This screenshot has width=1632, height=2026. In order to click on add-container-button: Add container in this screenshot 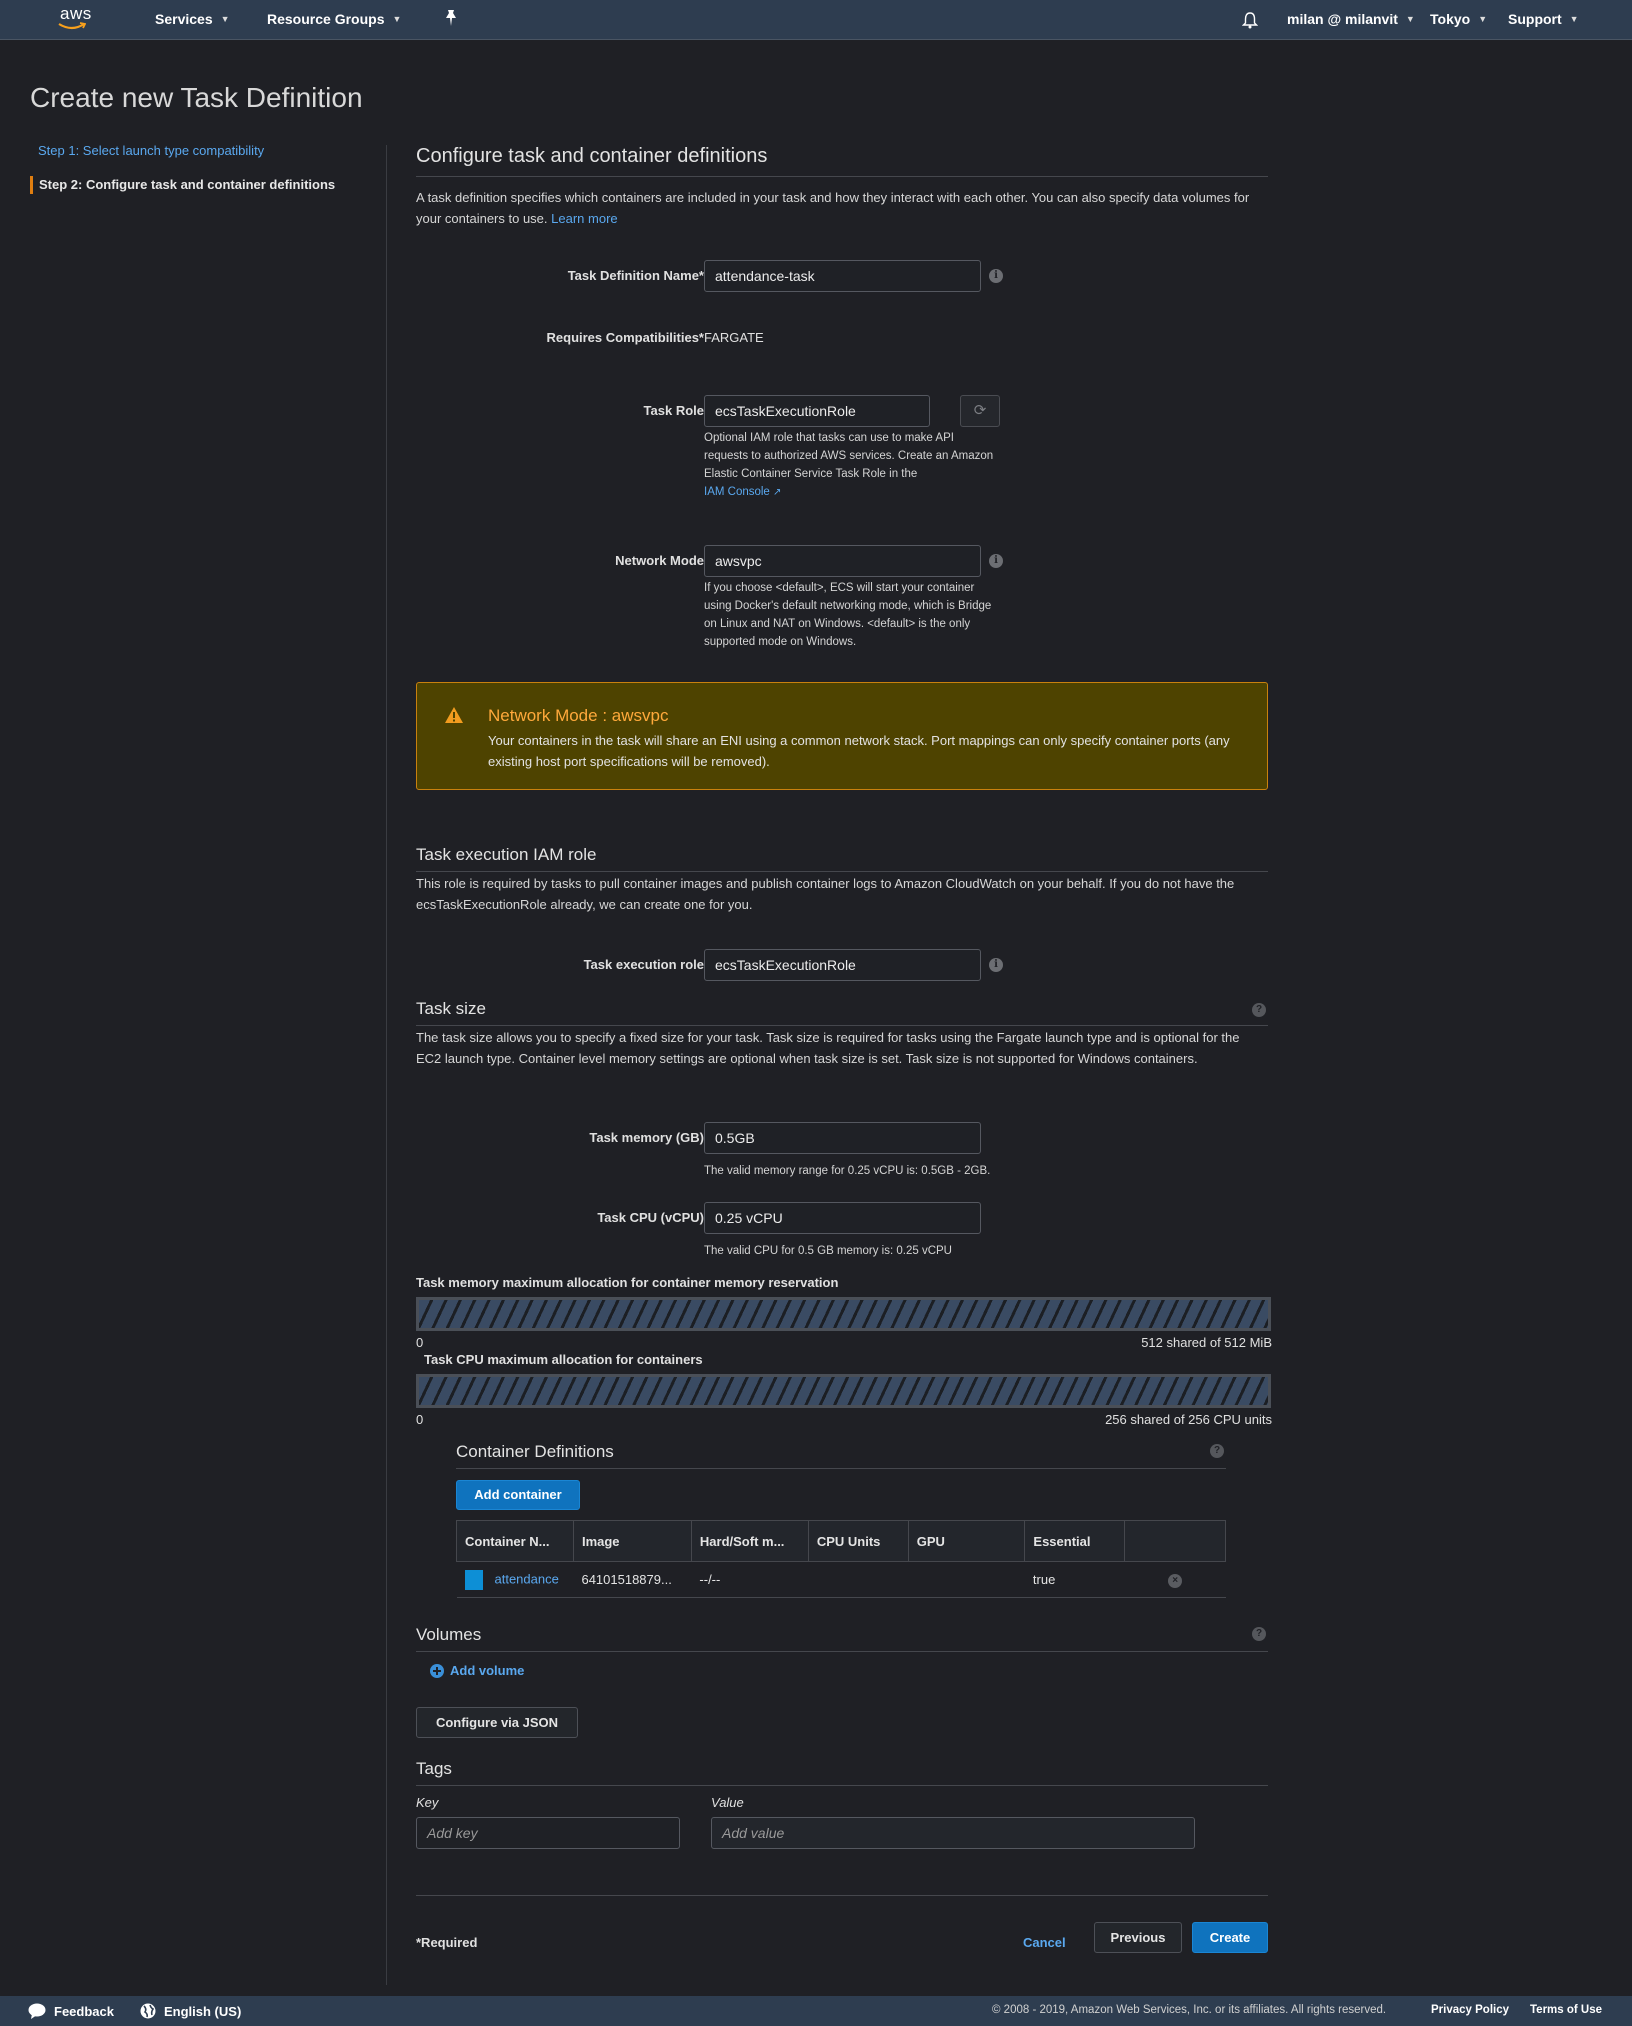, I will do `click(518, 1495)`.